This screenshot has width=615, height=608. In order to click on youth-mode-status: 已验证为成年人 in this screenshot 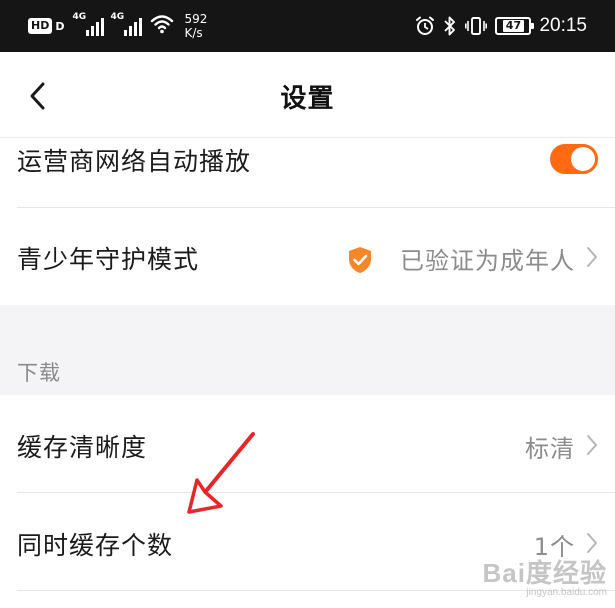, I will do `click(487, 261)`.